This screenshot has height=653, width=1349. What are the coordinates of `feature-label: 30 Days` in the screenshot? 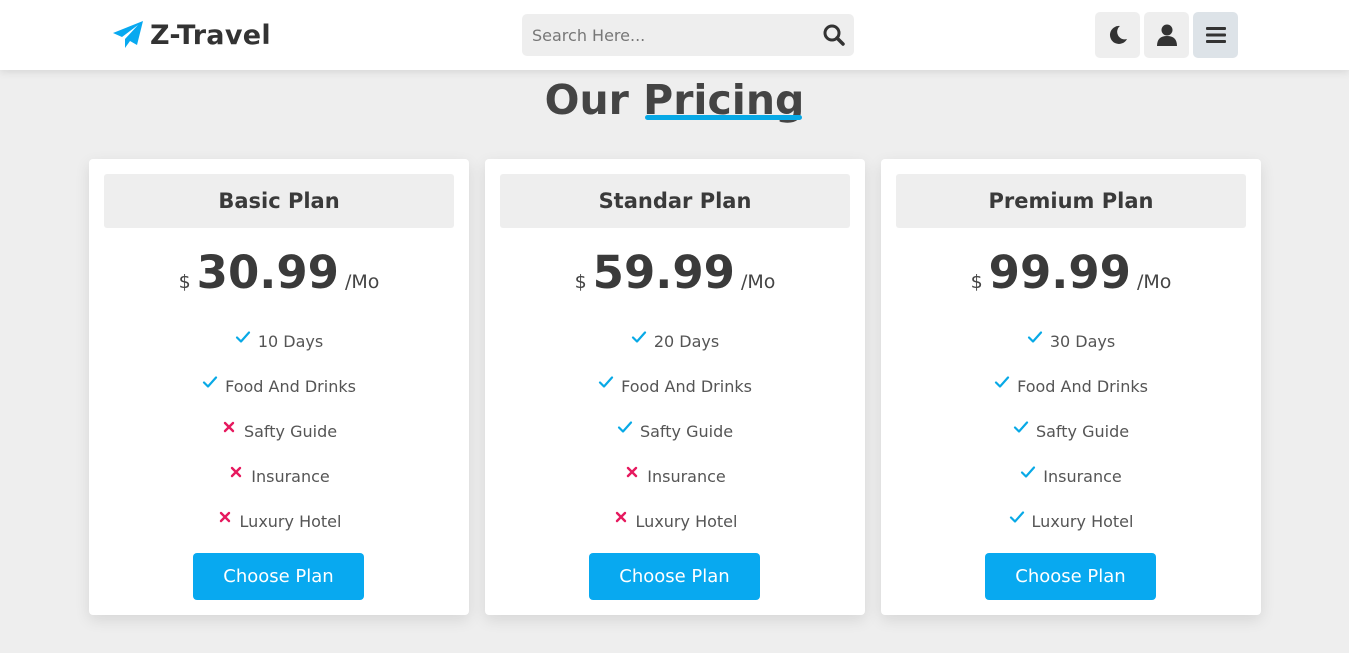 It's located at (1082, 341).